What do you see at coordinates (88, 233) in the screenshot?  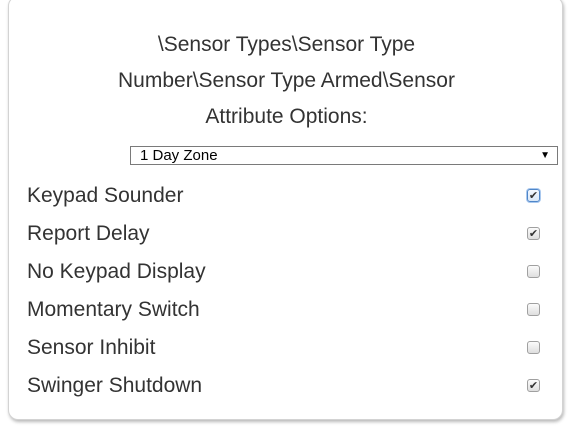 I see `option-label: Report Delay` at bounding box center [88, 233].